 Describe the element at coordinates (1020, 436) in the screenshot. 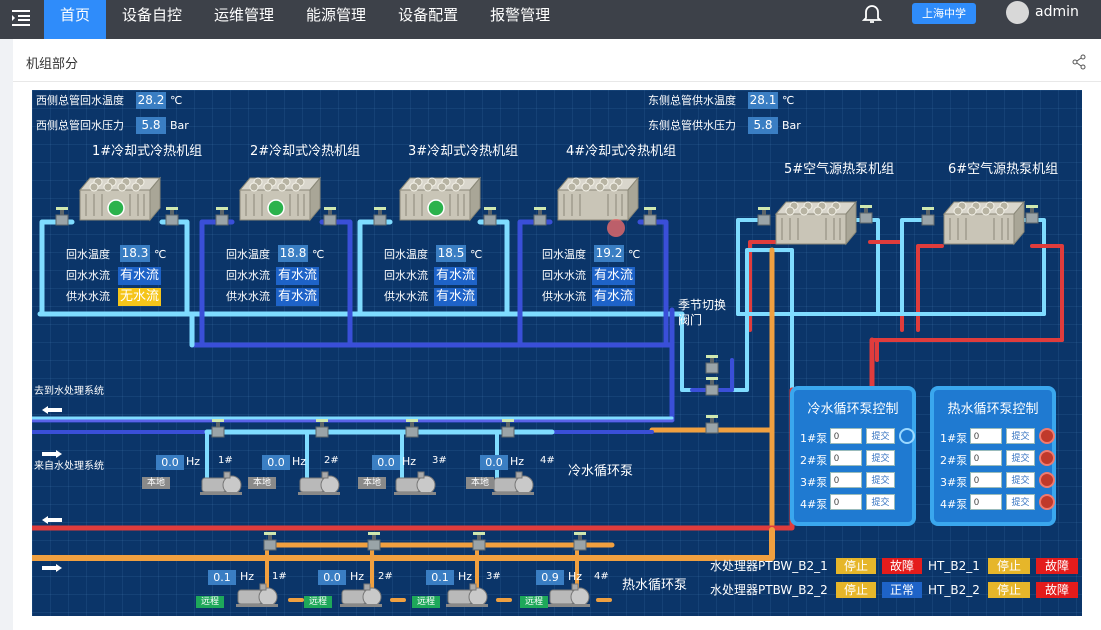

I see `hot-control-row-1-submit: 提交` at that location.